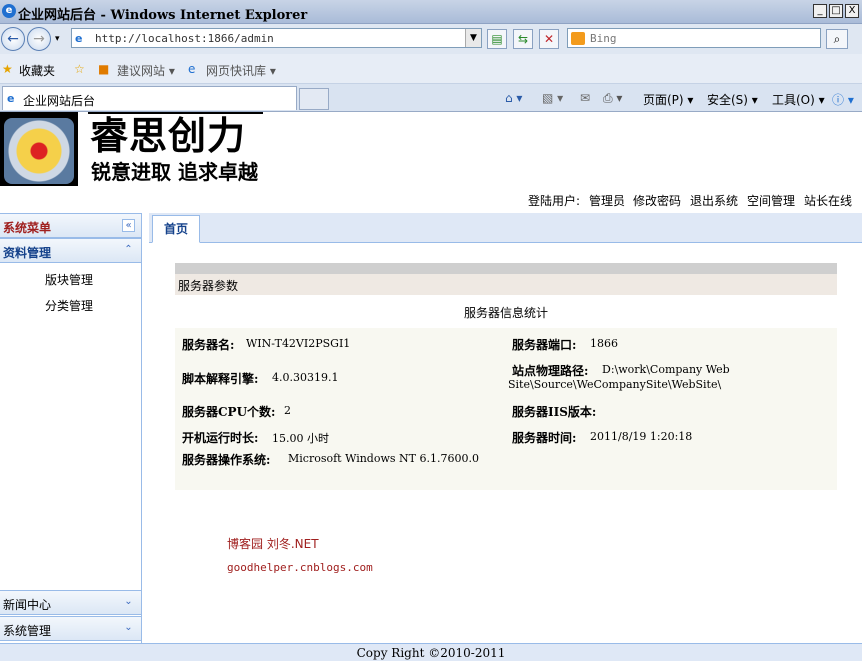 Image resolution: width=862 pixels, height=661 pixels. What do you see at coordinates (287, 410) in the screenshot?
I see `cpu-count-value: 2` at bounding box center [287, 410].